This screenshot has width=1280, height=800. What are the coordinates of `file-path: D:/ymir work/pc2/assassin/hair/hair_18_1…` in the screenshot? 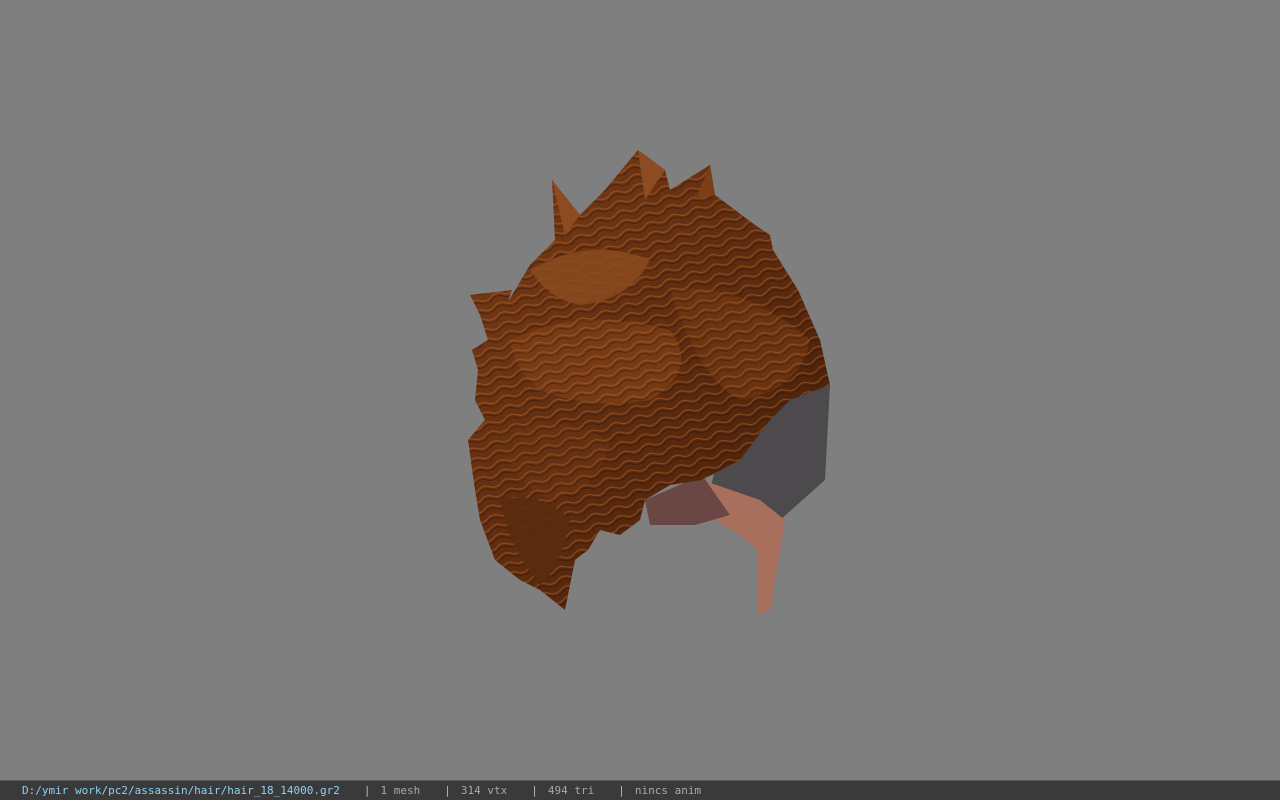 It's located at (181, 790).